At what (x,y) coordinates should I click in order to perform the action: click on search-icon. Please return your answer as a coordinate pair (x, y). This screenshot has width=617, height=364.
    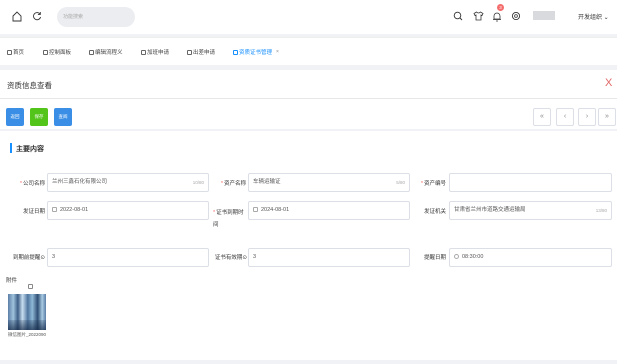
    Looking at the image, I should click on (458, 16).